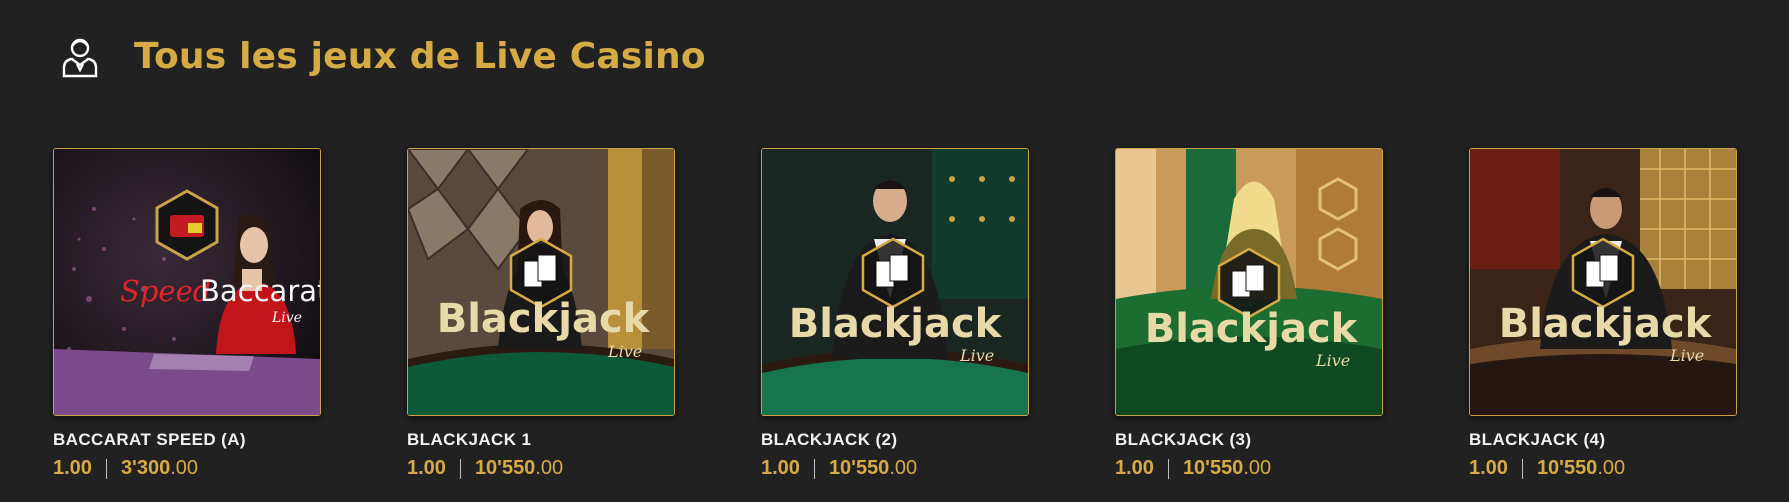 The image size is (1789, 502). I want to click on bet-limits: 1.00 3'300.00, so click(187, 468).